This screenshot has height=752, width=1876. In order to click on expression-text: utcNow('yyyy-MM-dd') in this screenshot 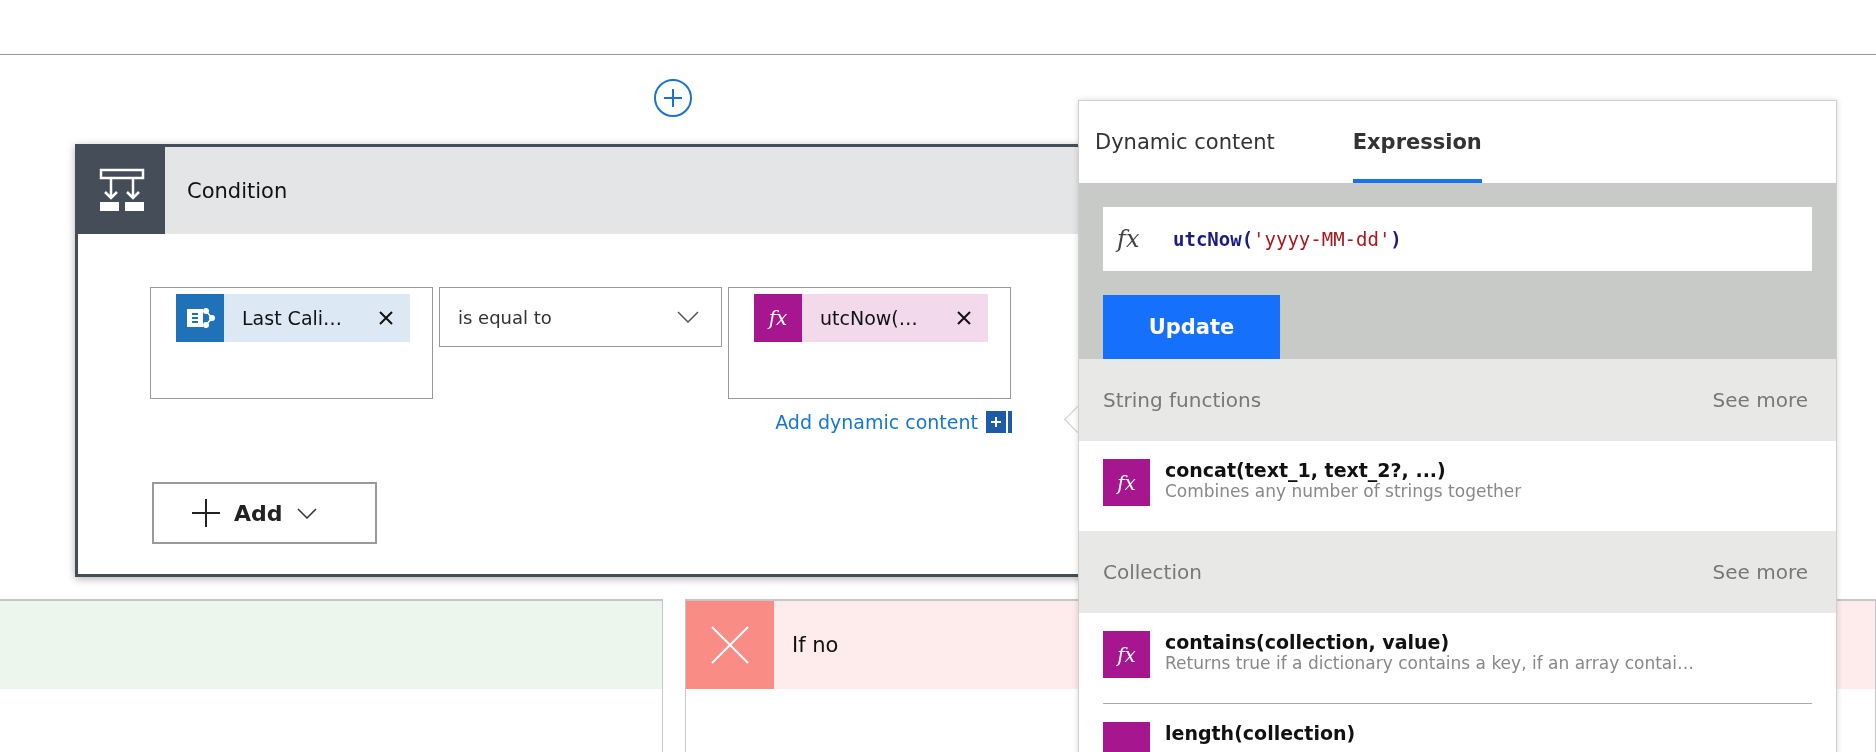, I will do `click(1287, 239)`.